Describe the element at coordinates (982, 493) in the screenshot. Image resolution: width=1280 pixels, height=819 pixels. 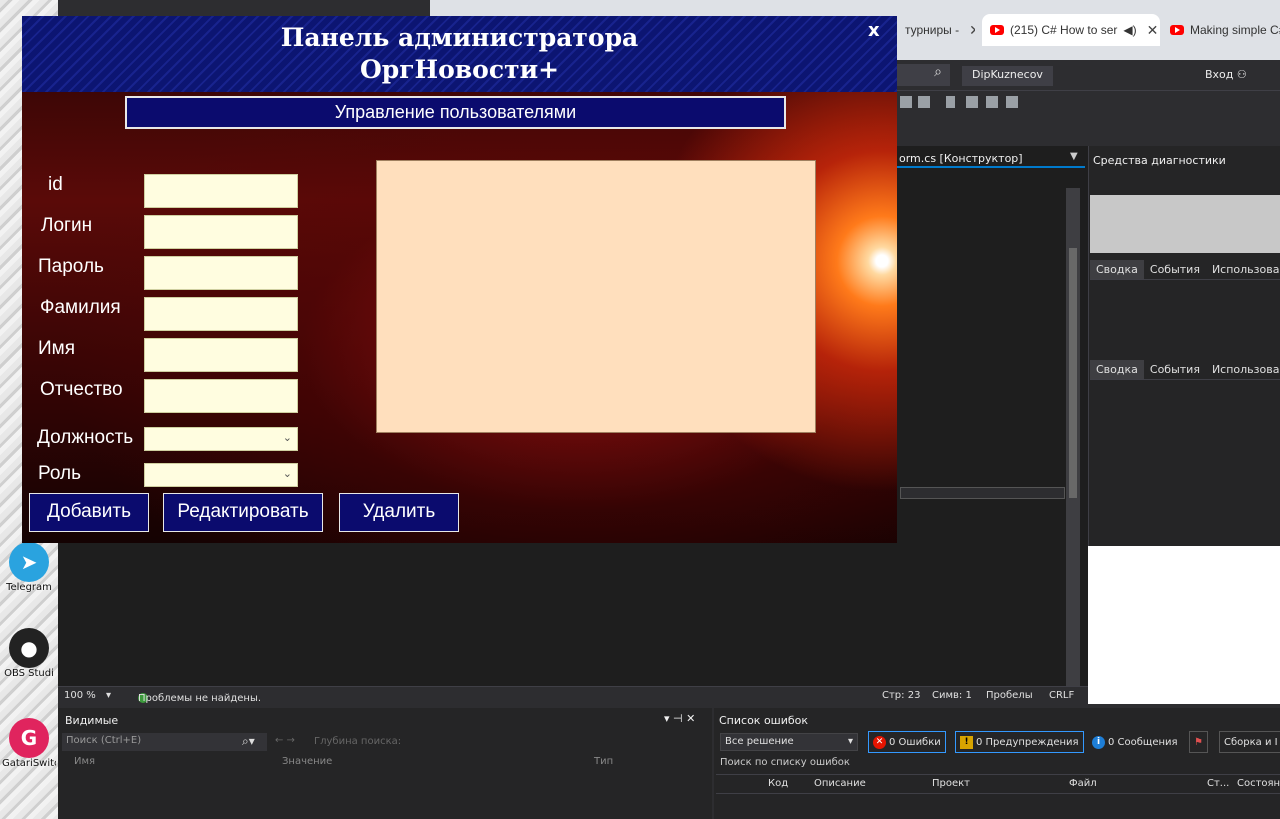
I see `horizontal-scrollbar` at that location.